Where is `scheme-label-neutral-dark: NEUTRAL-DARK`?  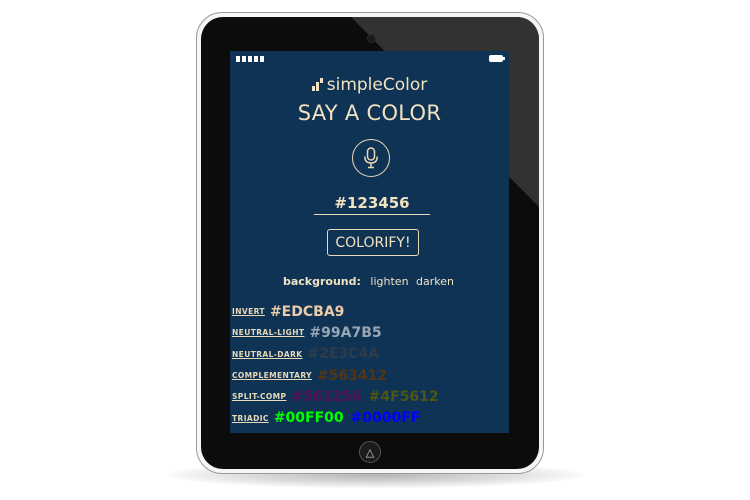 scheme-label-neutral-dark: NEUTRAL-DARK is located at coordinates (267, 354).